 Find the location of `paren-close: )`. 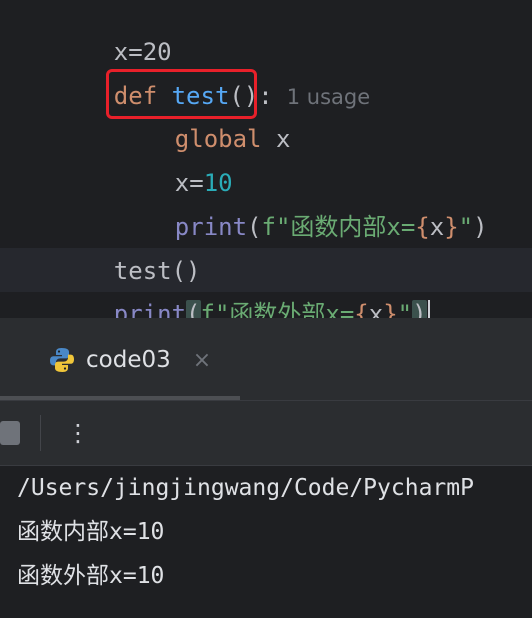

paren-close: ) is located at coordinates (480, 227).